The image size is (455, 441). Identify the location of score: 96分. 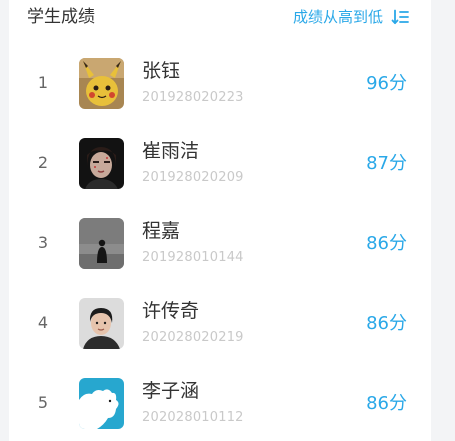
(386, 83).